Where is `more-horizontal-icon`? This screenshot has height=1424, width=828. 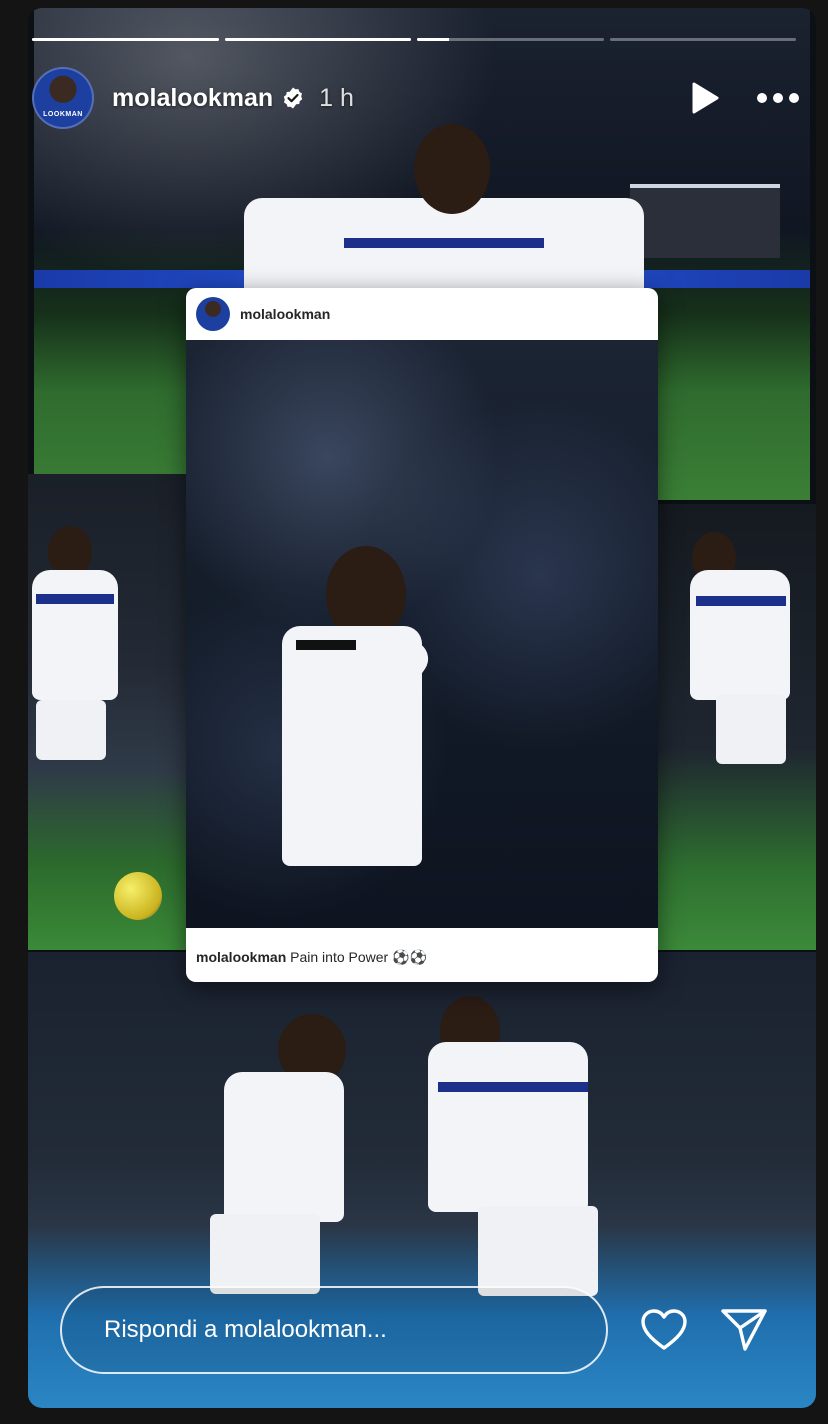 more-horizontal-icon is located at coordinates (778, 98).